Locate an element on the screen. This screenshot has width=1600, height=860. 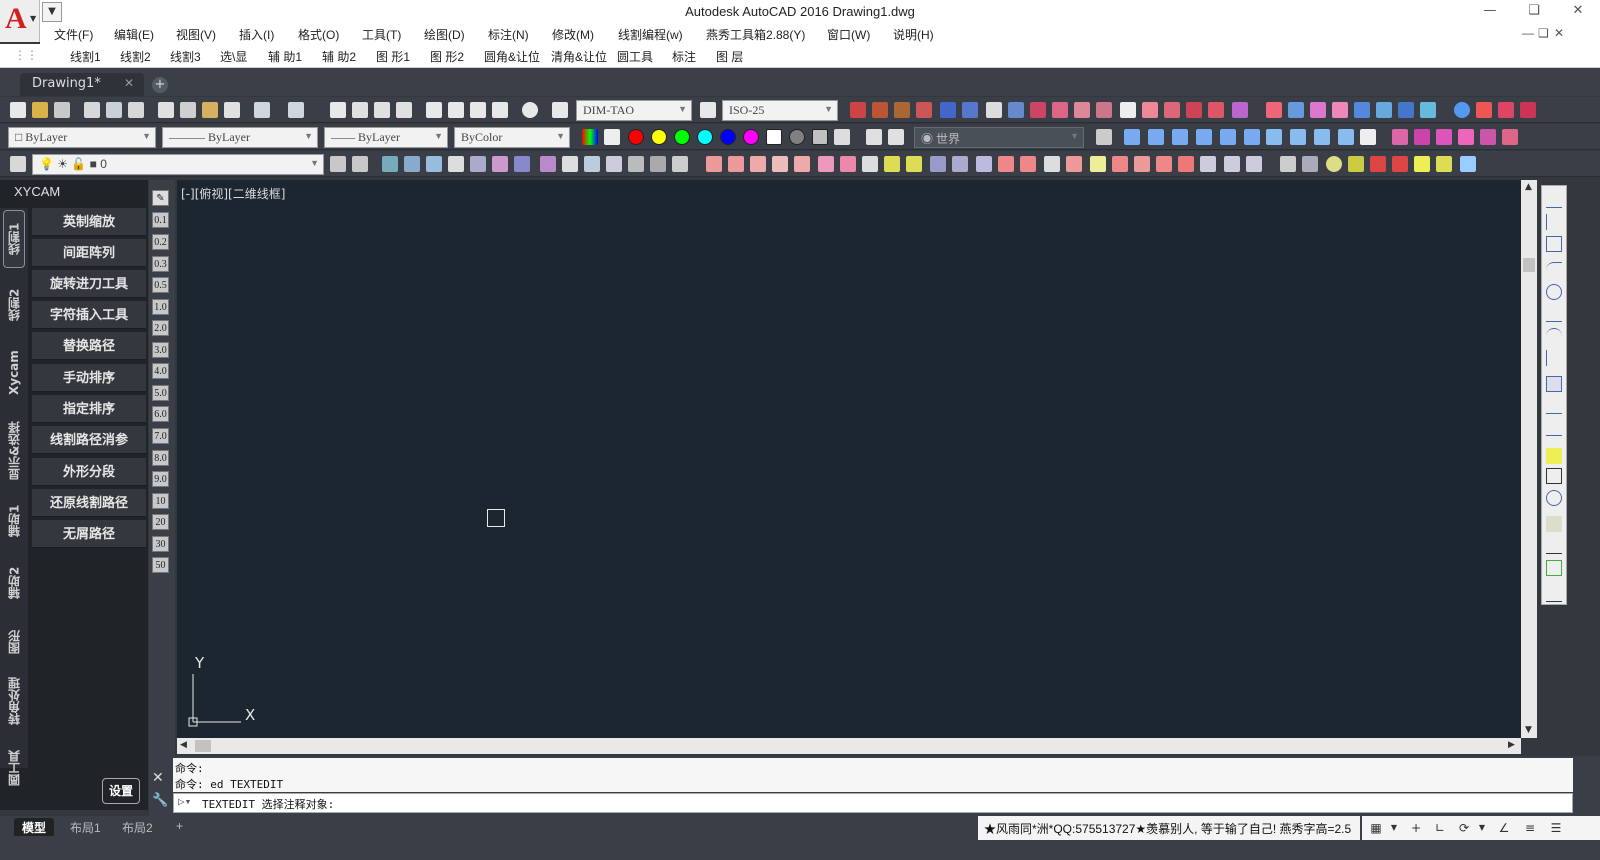
view-sw-iso-icon is located at coordinates (1274, 137).